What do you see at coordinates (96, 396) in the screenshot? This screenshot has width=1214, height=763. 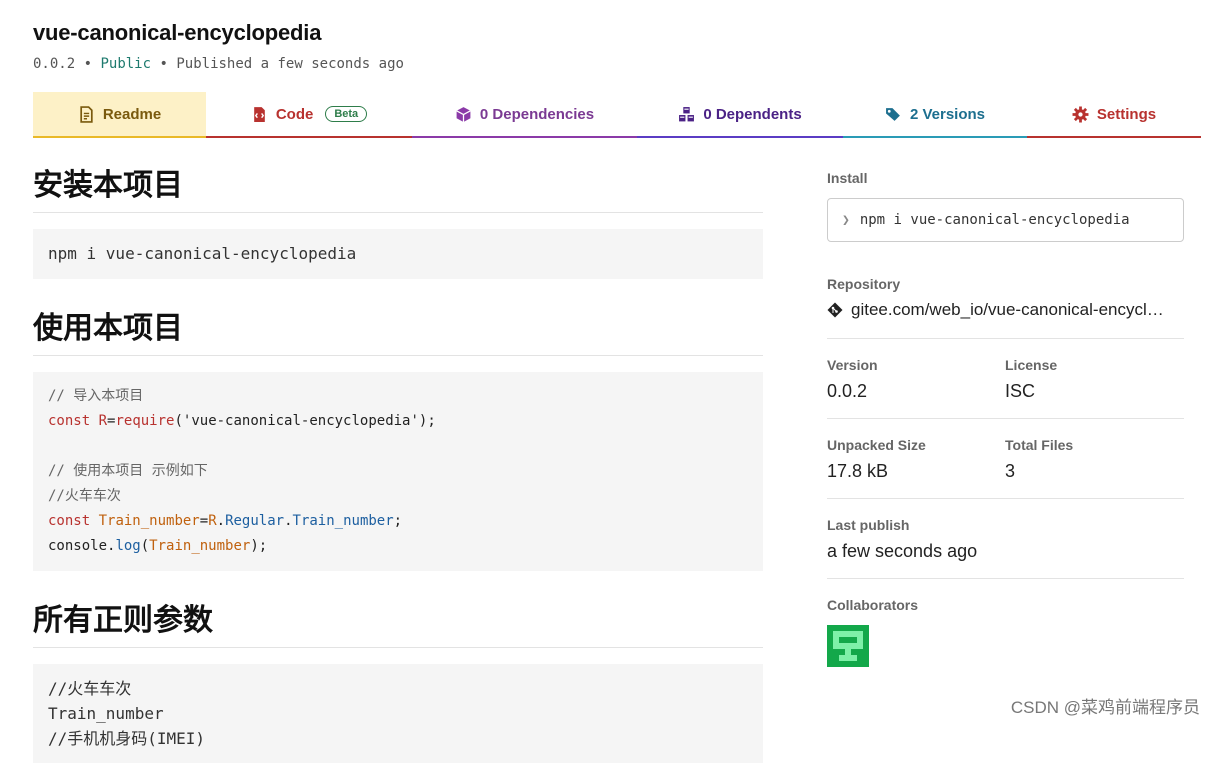 I see `code-comment: // 导入本项目` at bounding box center [96, 396].